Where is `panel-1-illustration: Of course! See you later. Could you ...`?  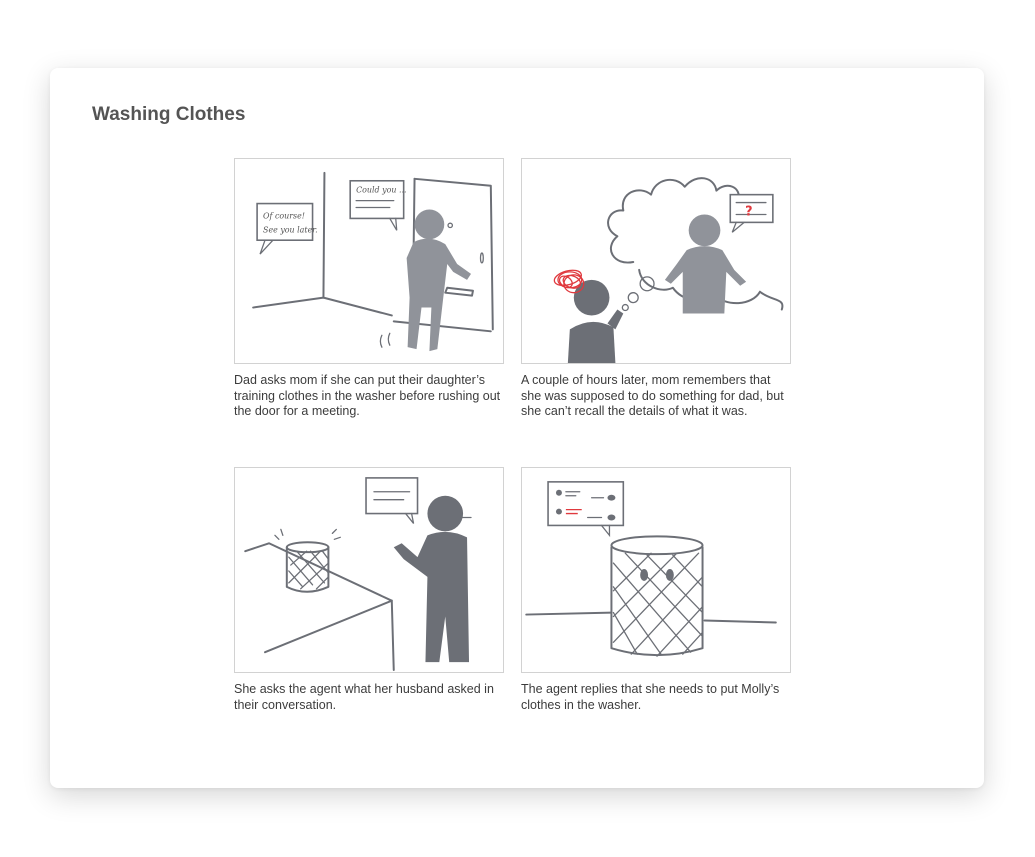 panel-1-illustration: Of course! See you later. Could you ... is located at coordinates (369, 261).